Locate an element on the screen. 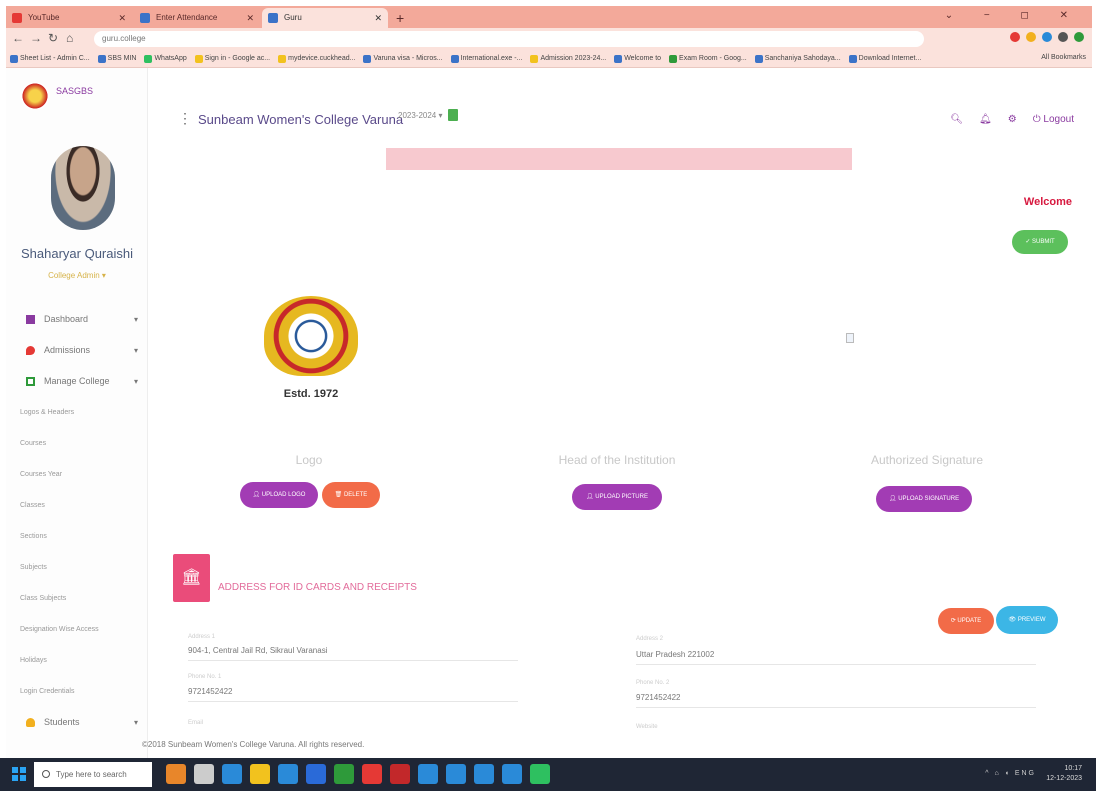  address2-underline is located at coordinates (836, 664).